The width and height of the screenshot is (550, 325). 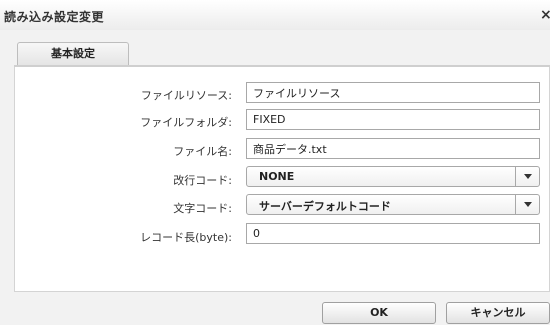 What do you see at coordinates (498, 313) in the screenshot?
I see `cancel-button: キャンセル` at bounding box center [498, 313].